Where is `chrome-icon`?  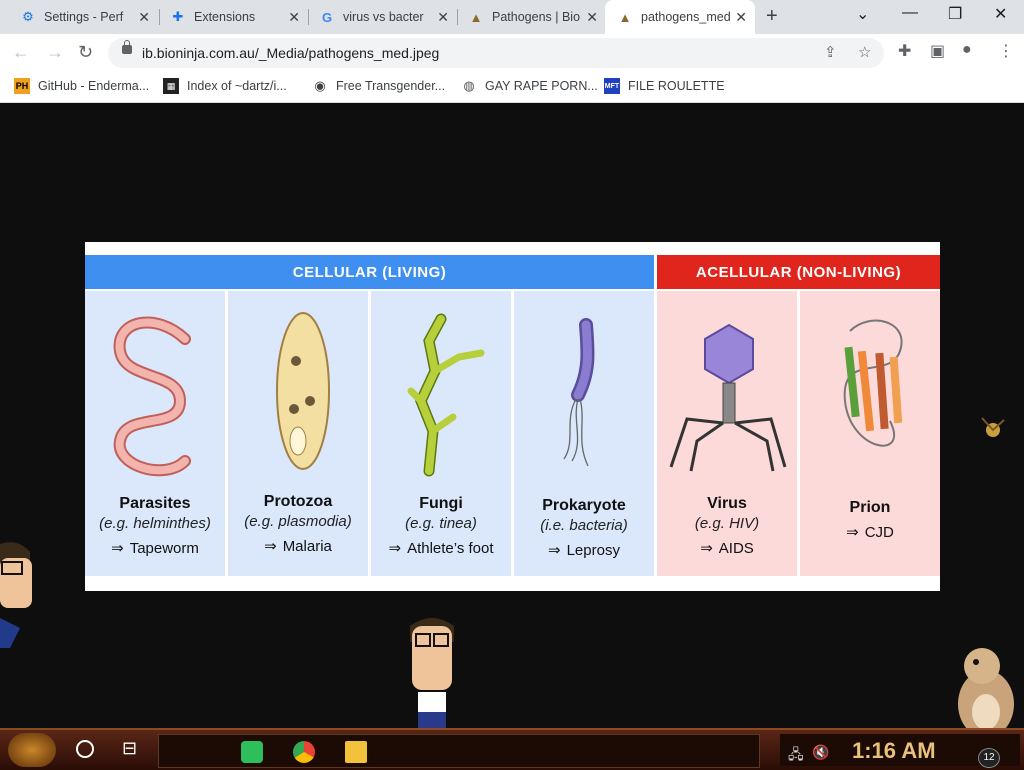
chrome-icon is located at coordinates (304, 752).